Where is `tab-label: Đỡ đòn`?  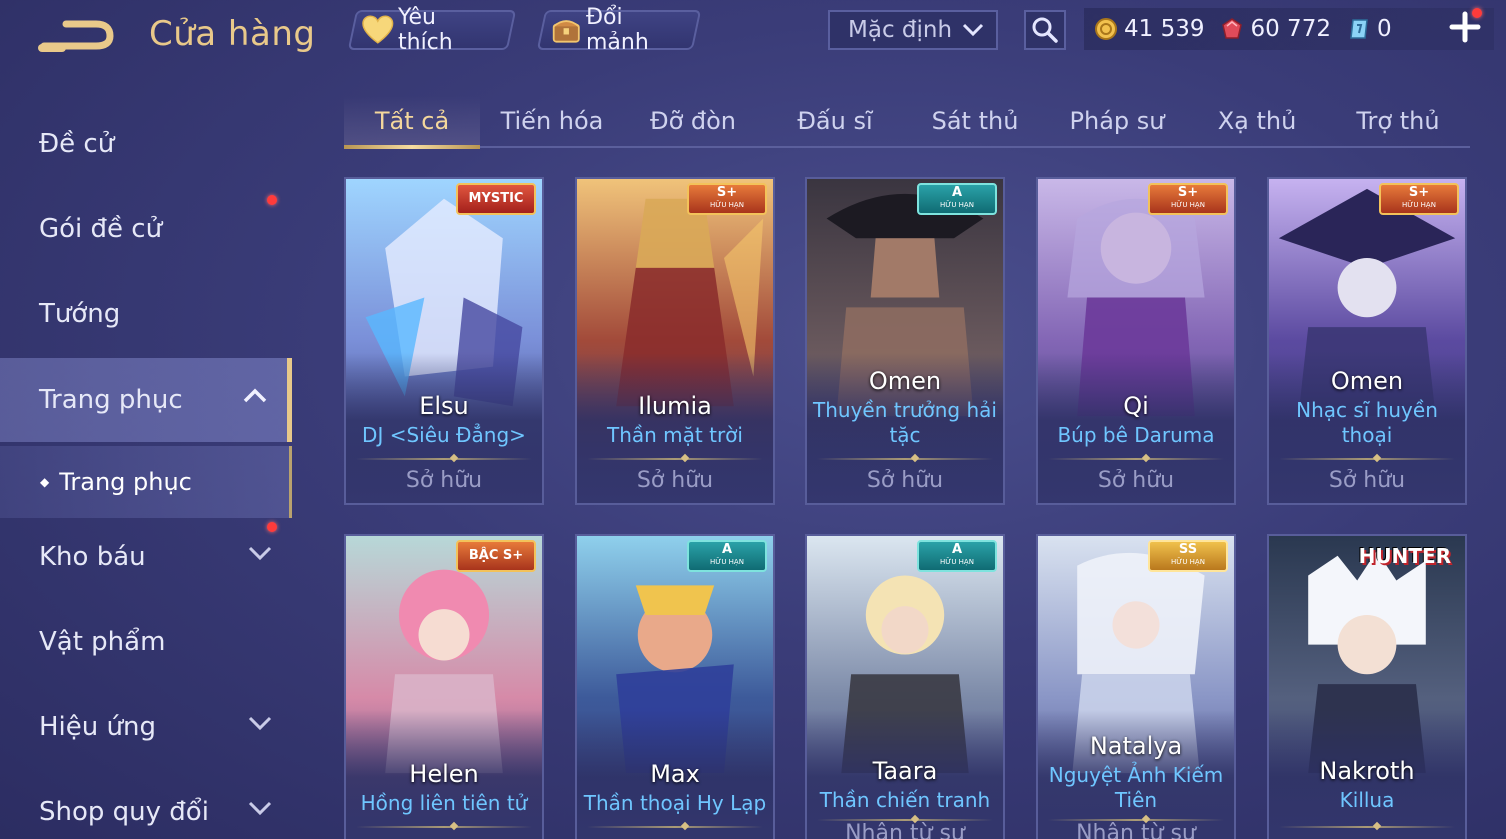 tab-label: Đỡ đòn is located at coordinates (693, 121).